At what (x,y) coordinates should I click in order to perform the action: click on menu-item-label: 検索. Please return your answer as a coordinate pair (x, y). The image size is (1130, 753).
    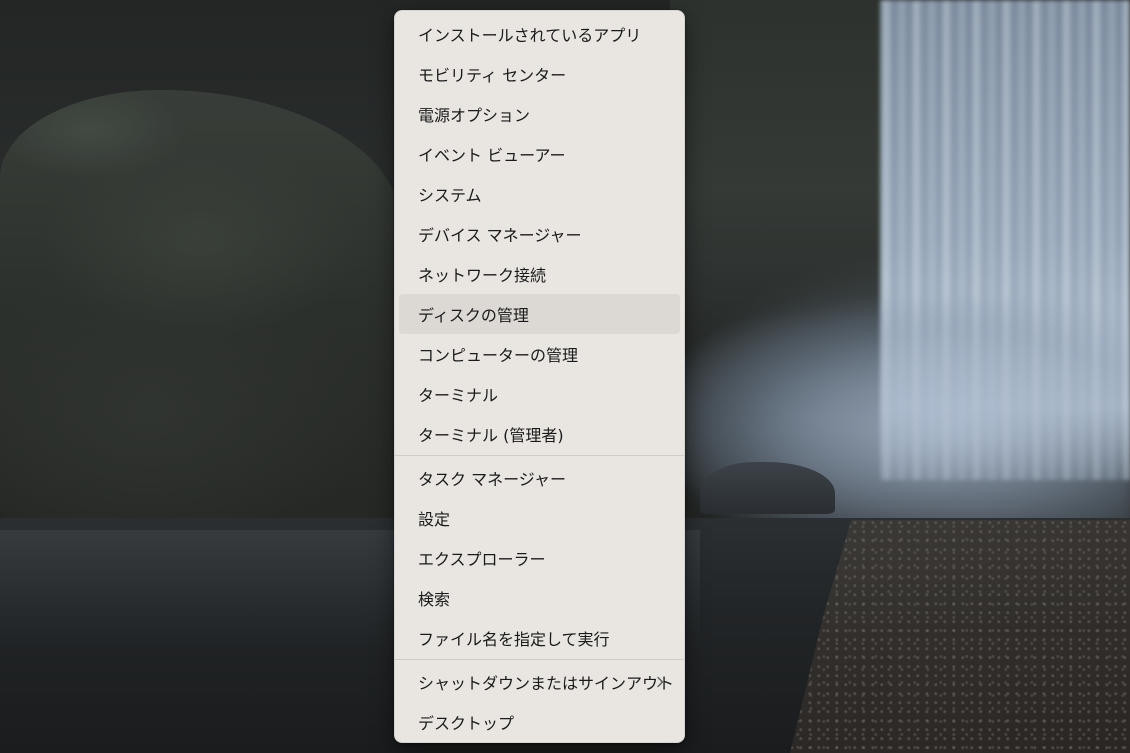
    Looking at the image, I should click on (434, 599).